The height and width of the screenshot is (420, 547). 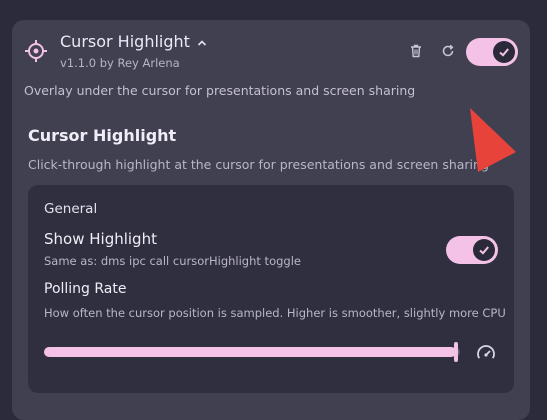 What do you see at coordinates (102, 135) in the screenshot?
I see `section-title: Cursor Highlight` at bounding box center [102, 135].